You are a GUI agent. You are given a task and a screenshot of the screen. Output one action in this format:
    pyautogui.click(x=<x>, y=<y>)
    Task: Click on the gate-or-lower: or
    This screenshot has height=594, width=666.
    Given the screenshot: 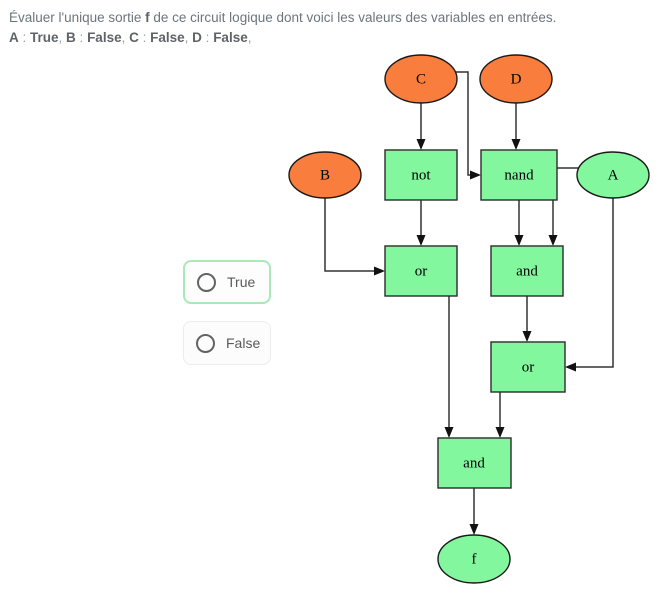 What is the action you would take?
    pyautogui.click(x=528, y=367)
    